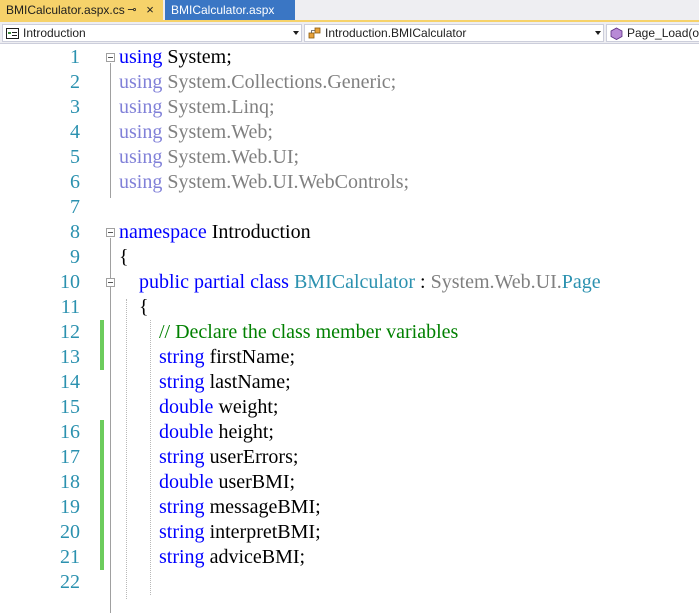 Image resolution: width=699 pixels, height=613 pixels. I want to click on csharp-project-icon, so click(12, 33).